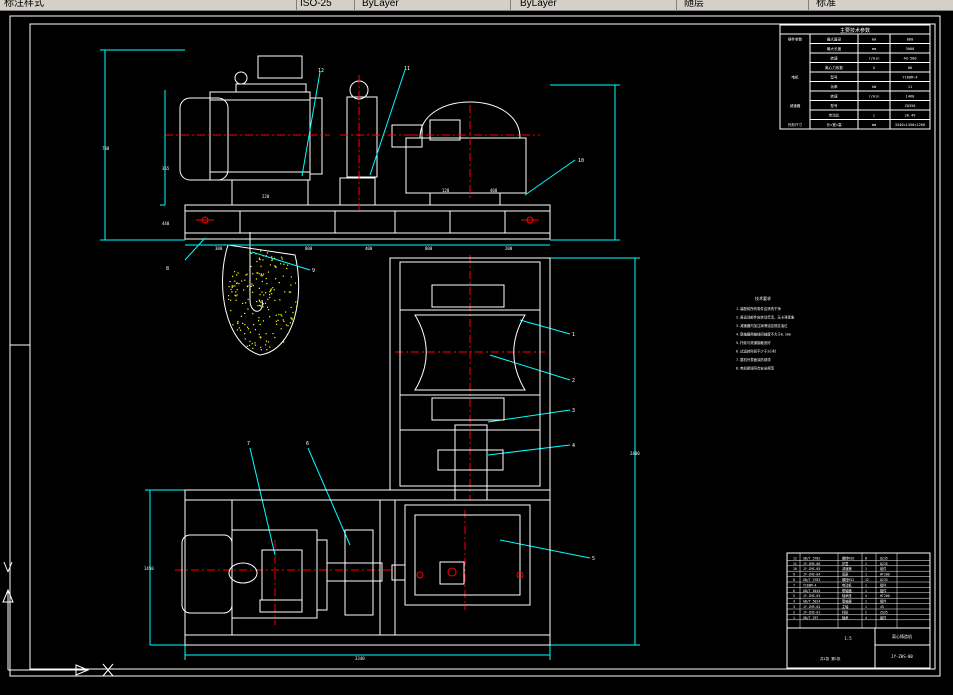  What do you see at coordinates (834, 86) in the screenshot?
I see `parameter-cell: 功率` at bounding box center [834, 86].